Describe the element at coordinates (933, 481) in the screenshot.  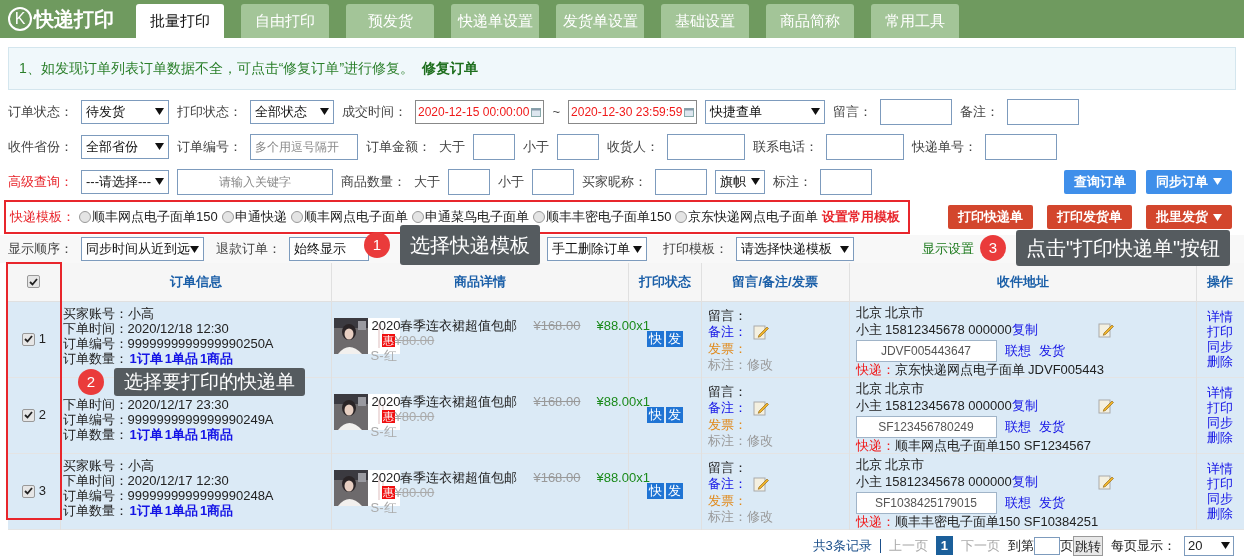
I see `address-text: 小主 15812345678 000000` at that location.